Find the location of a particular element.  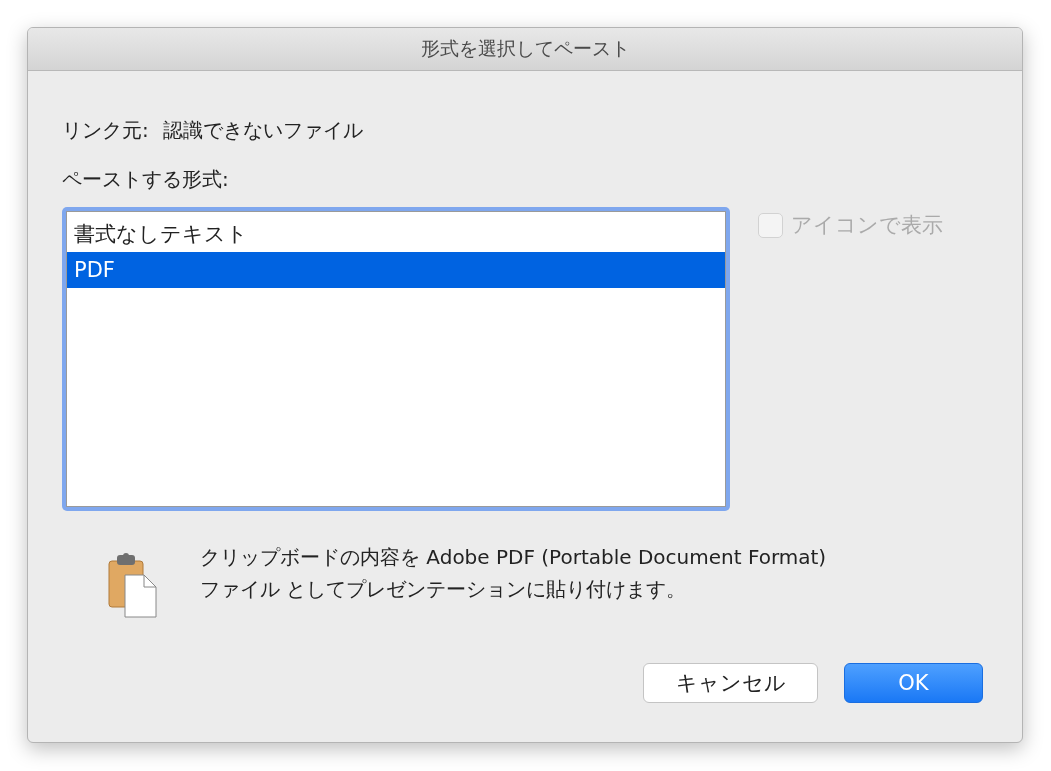

cancel-button: キャンセル is located at coordinates (730, 683).